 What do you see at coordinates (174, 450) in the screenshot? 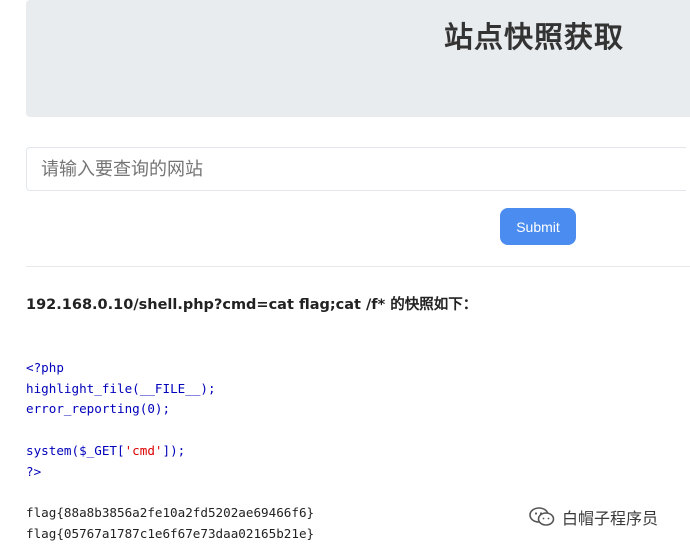
I see `code-system-args-close: ]);` at bounding box center [174, 450].